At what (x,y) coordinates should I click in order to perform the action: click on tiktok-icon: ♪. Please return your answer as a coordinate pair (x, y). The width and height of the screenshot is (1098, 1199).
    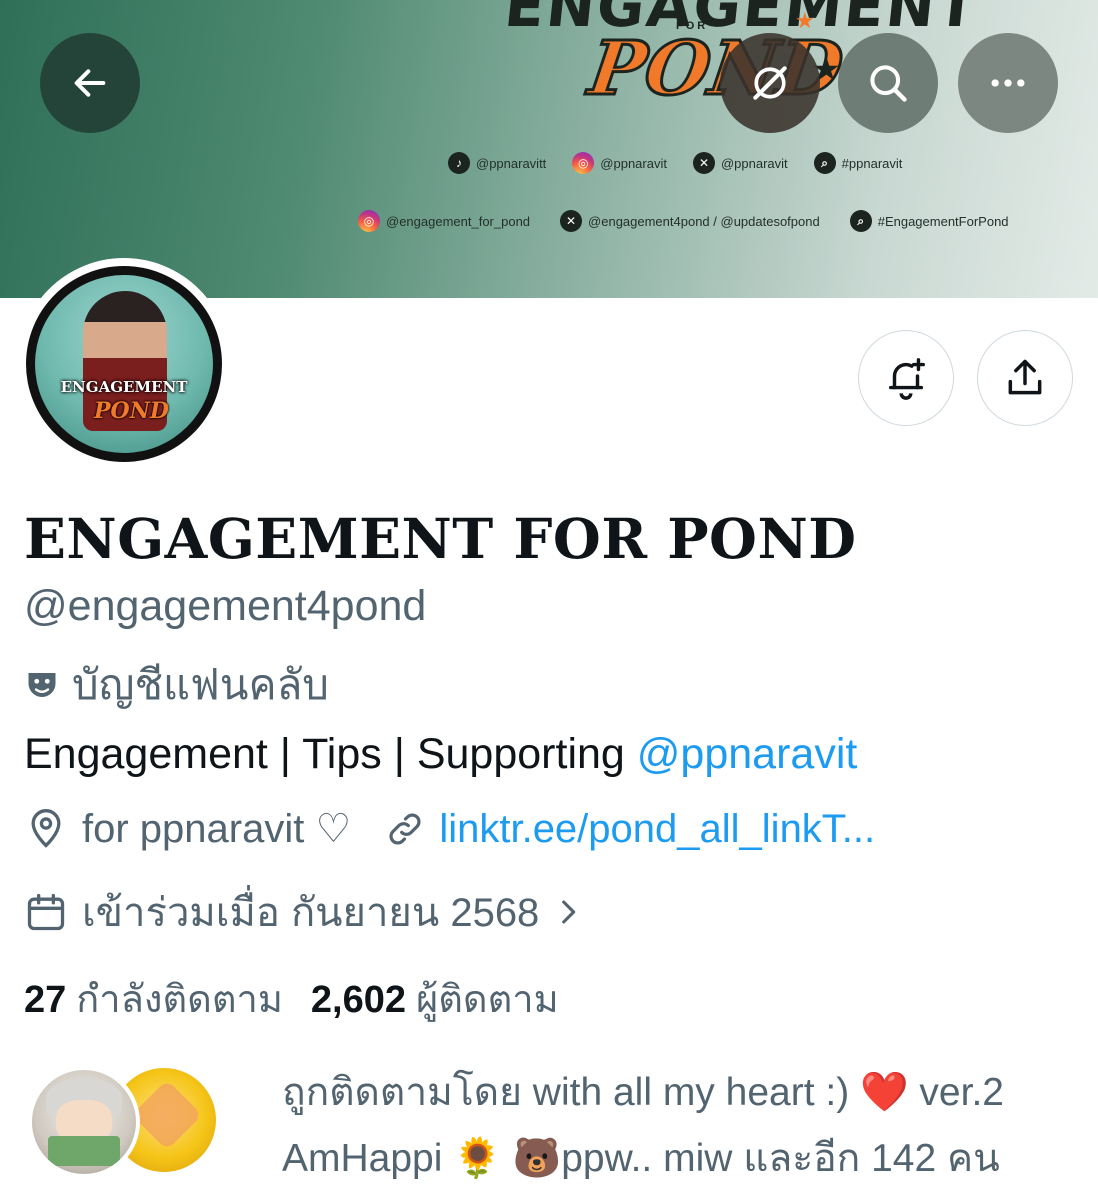
    Looking at the image, I should click on (459, 163).